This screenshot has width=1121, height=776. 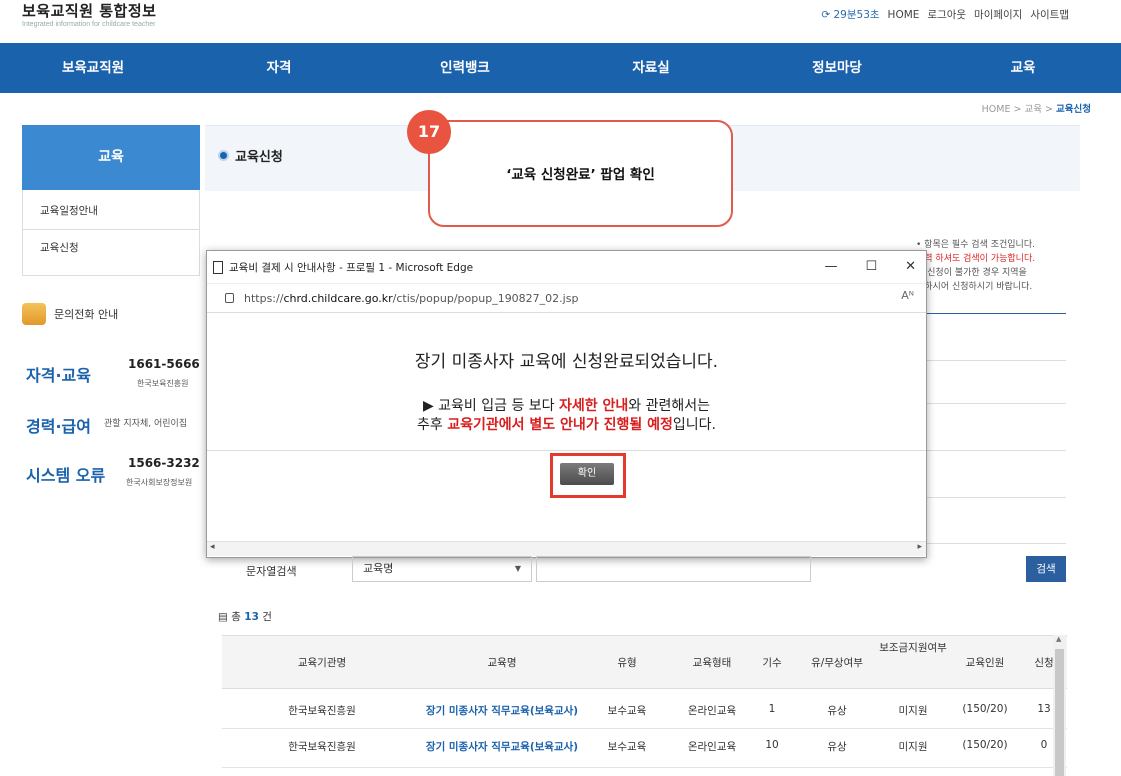 I want to click on breadcrumb-section: 교육, so click(x=1033, y=109).